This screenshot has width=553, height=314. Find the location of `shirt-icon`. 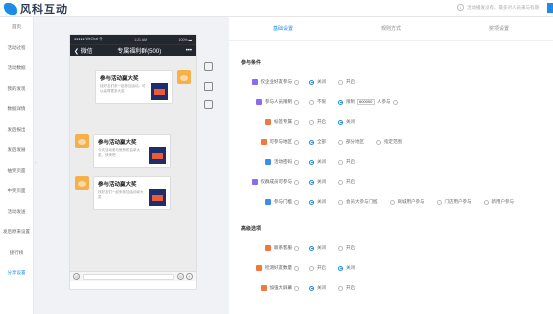

shirt-icon is located at coordinates (208, 66).